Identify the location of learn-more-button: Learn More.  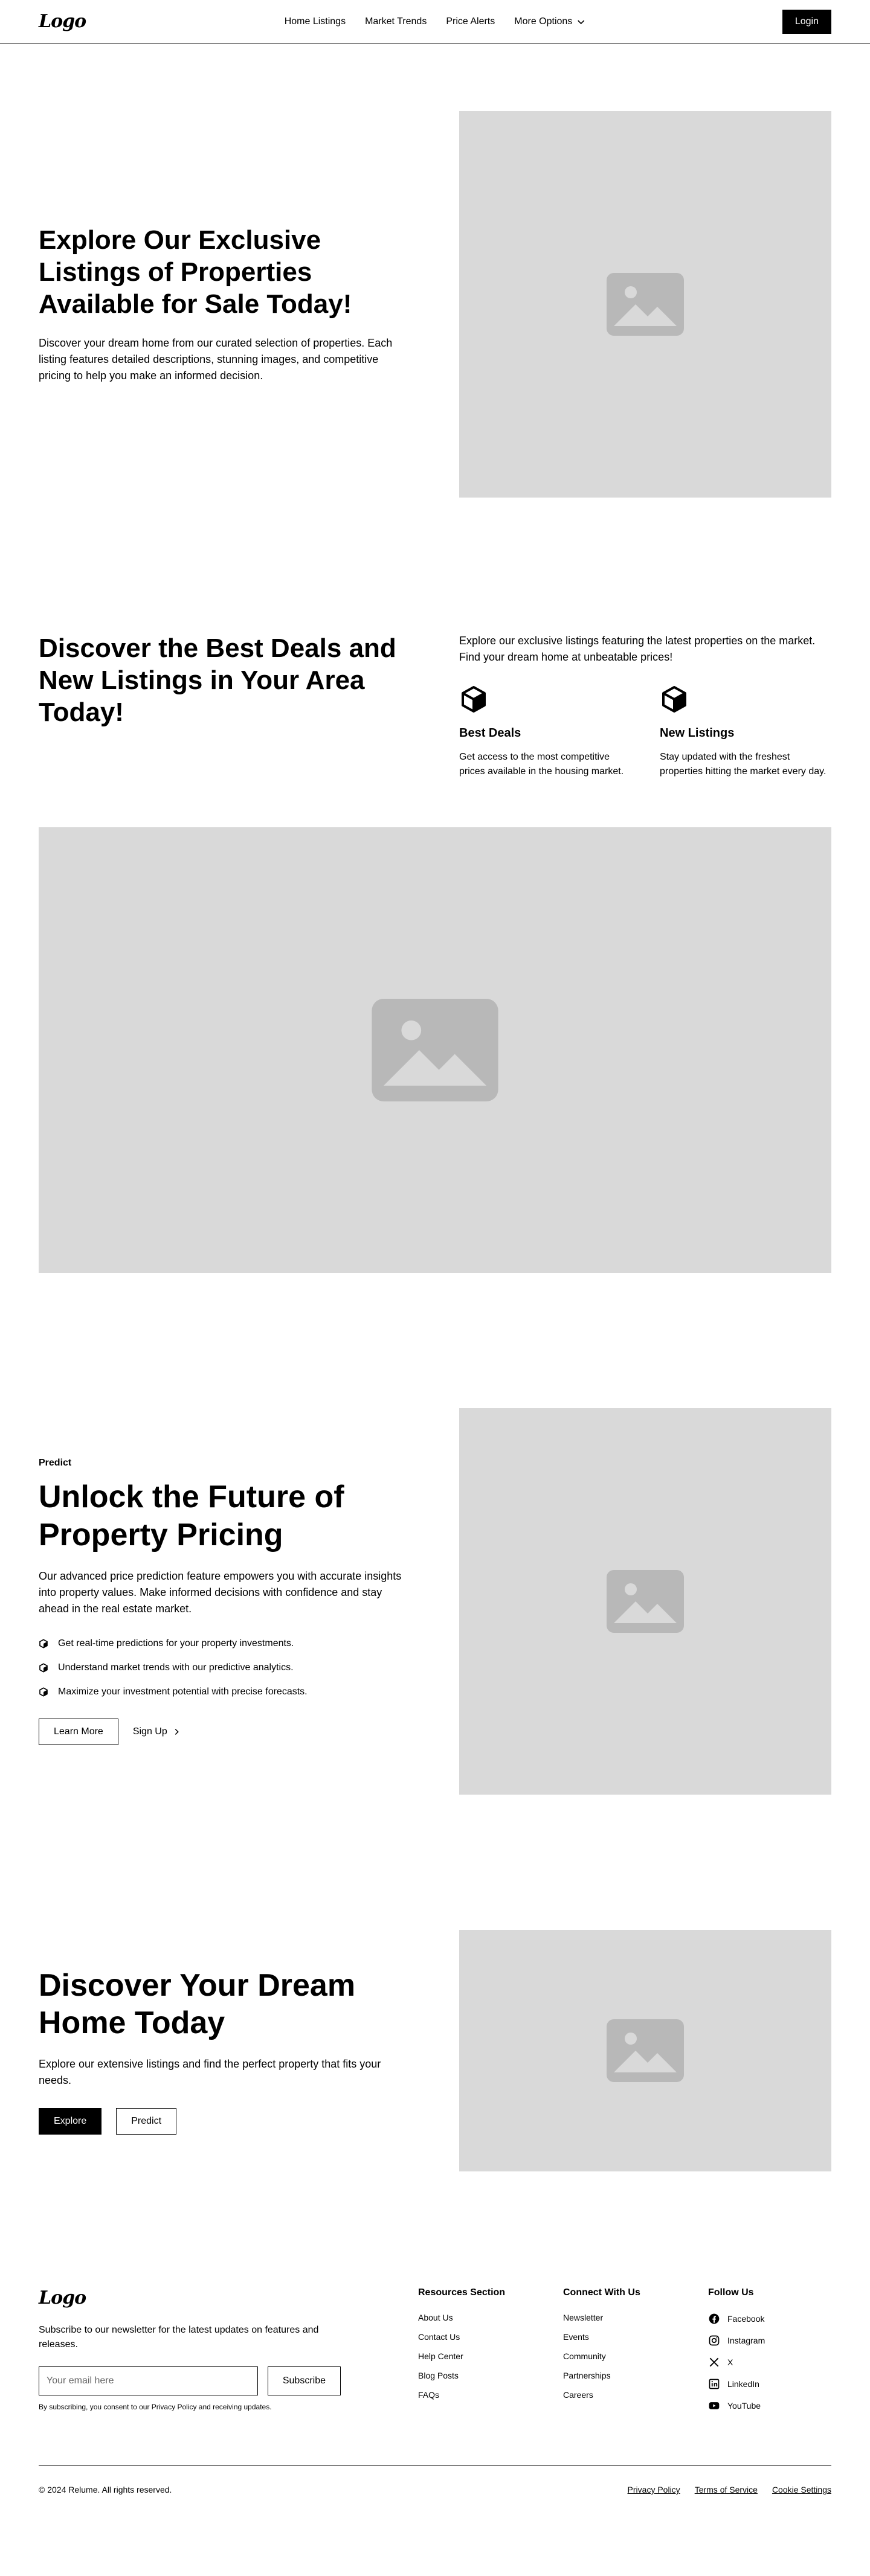
(78, 1731).